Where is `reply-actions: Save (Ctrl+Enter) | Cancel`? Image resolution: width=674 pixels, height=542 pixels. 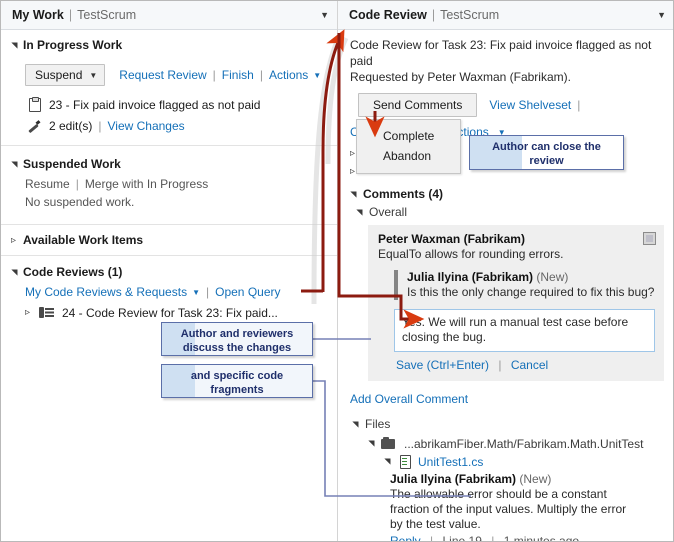 reply-actions: Save (Ctrl+Enter) | Cancel is located at coordinates (525, 365).